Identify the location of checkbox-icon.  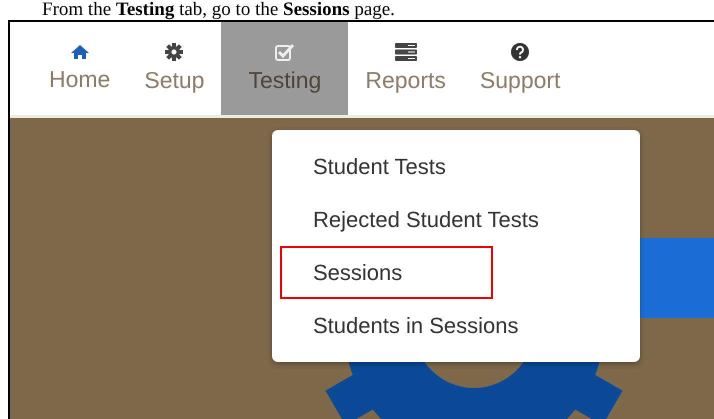
(284, 52).